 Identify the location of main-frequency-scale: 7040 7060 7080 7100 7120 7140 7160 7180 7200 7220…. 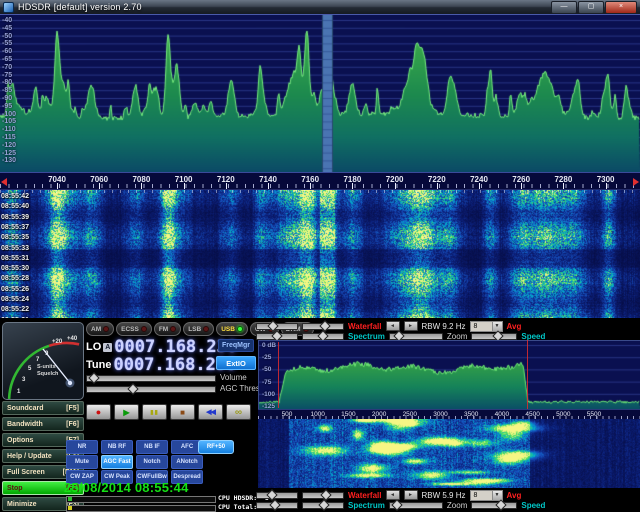
(320, 181).